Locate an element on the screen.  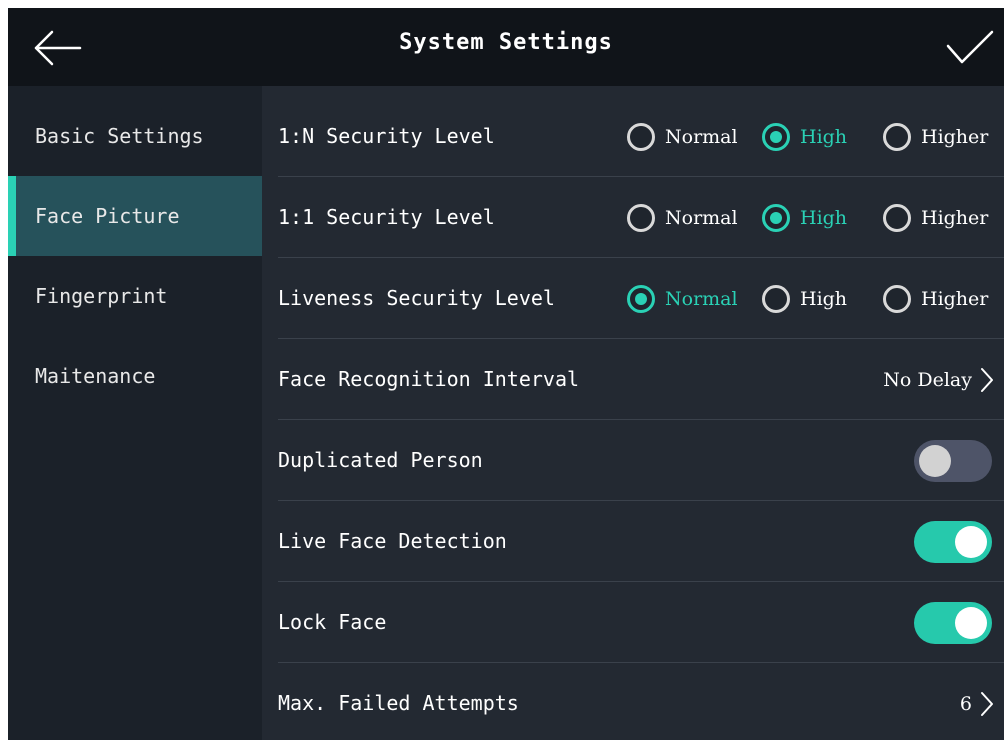
sidebar-item-maintenance: Maitenance is located at coordinates (135, 376).